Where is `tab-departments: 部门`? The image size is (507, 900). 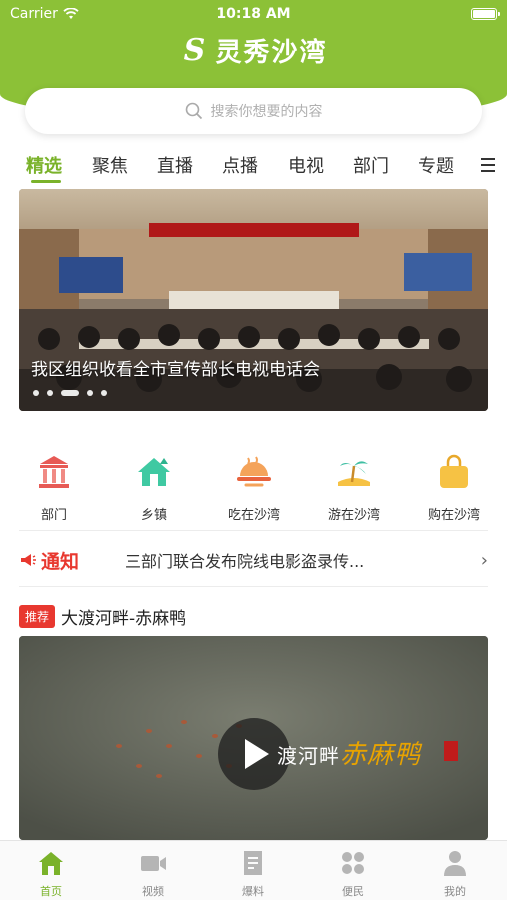 tab-departments: 部门 is located at coordinates (371, 165).